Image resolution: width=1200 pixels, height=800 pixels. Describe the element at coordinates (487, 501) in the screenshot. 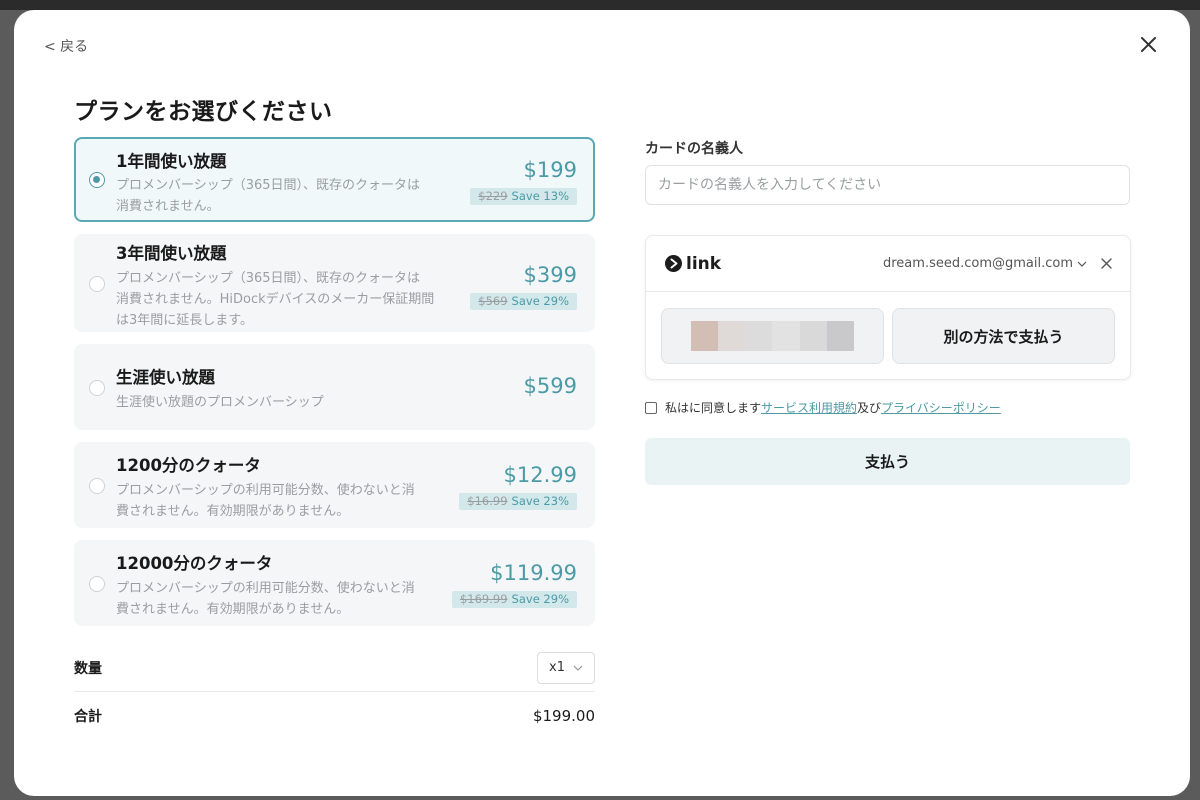

I see `original-price: $16.99` at that location.